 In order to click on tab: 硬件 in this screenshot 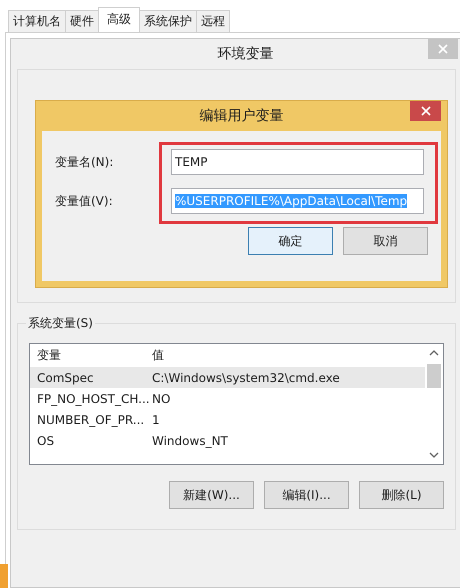, I will do `click(82, 21)`.